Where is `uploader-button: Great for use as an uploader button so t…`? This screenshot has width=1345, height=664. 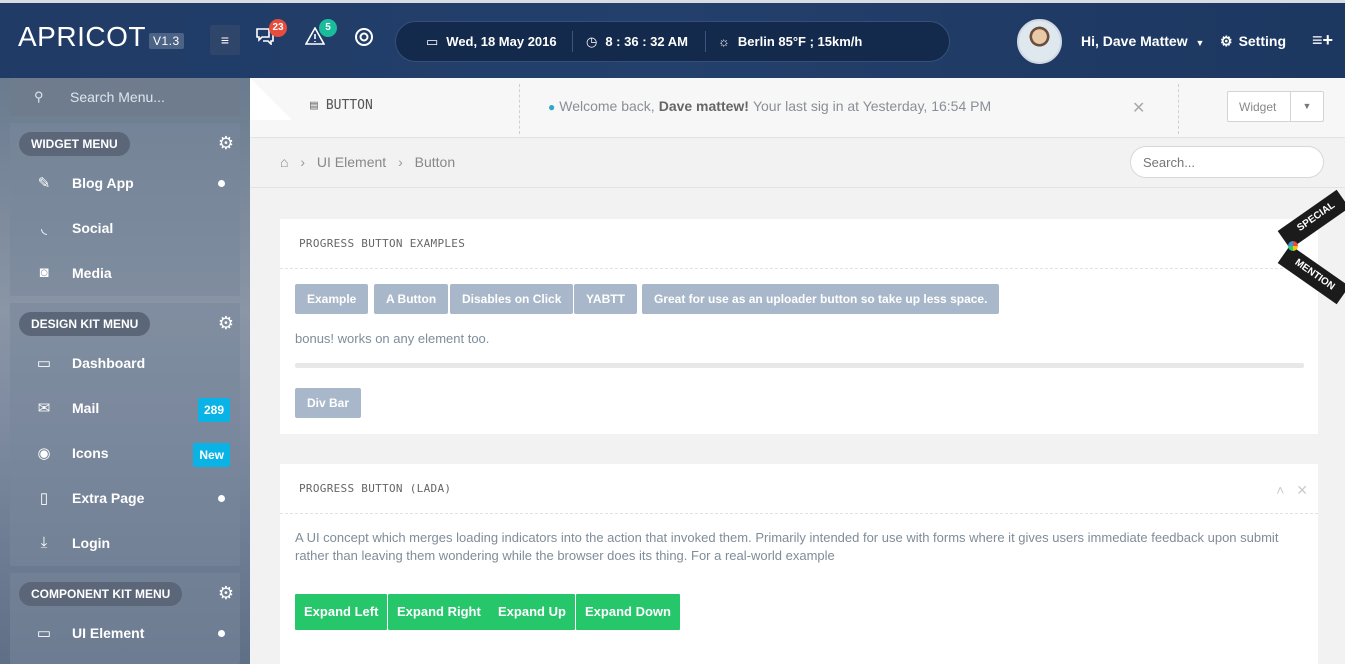 uploader-button: Great for use as an uploader button so t… is located at coordinates (821, 299).